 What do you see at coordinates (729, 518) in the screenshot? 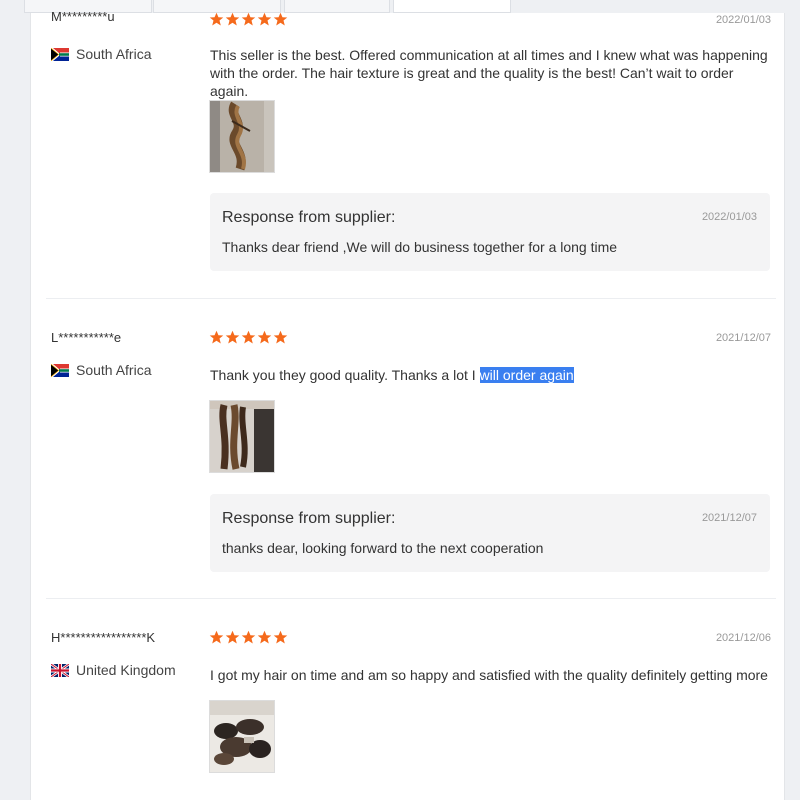
I see `response-date: 2021/12/07` at bounding box center [729, 518].